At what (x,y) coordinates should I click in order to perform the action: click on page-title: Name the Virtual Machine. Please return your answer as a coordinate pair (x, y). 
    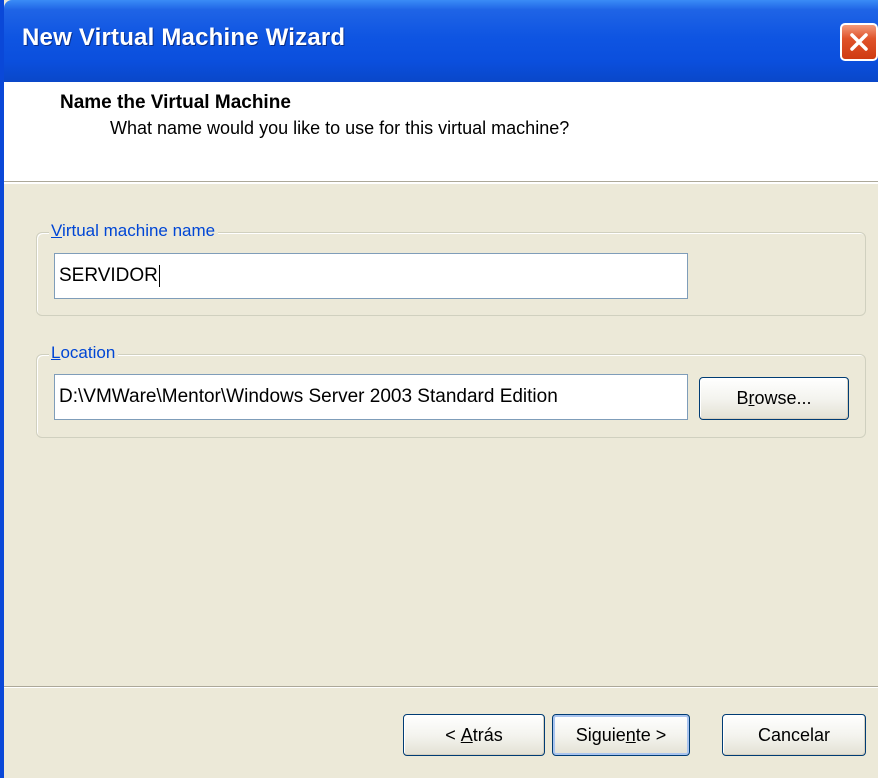
    Looking at the image, I should click on (175, 102).